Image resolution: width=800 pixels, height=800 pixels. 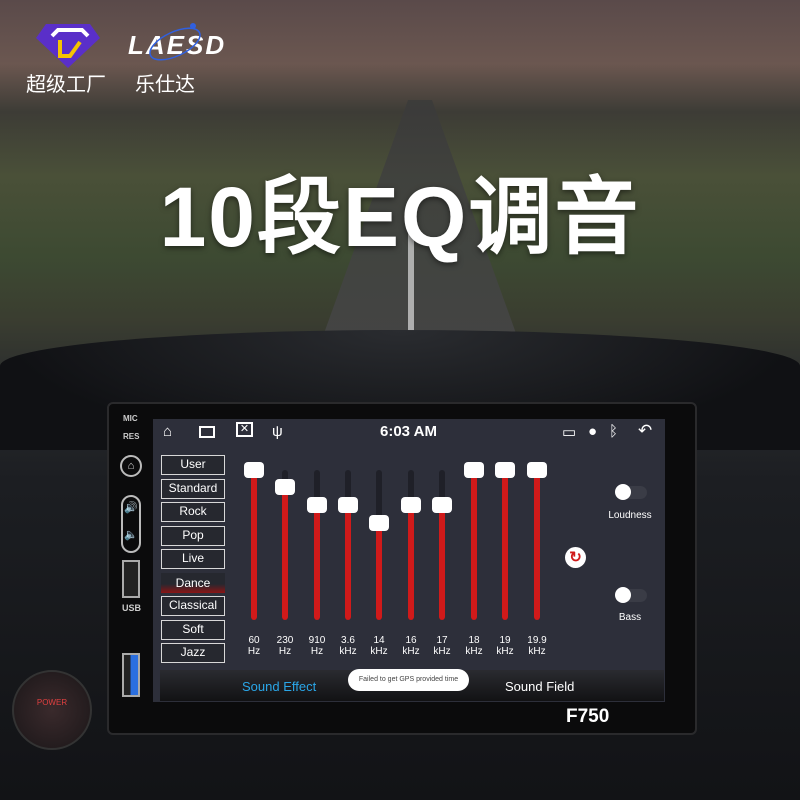 What do you see at coordinates (539, 686) in the screenshot?
I see `tab-sound-field: Sound Field` at bounding box center [539, 686].